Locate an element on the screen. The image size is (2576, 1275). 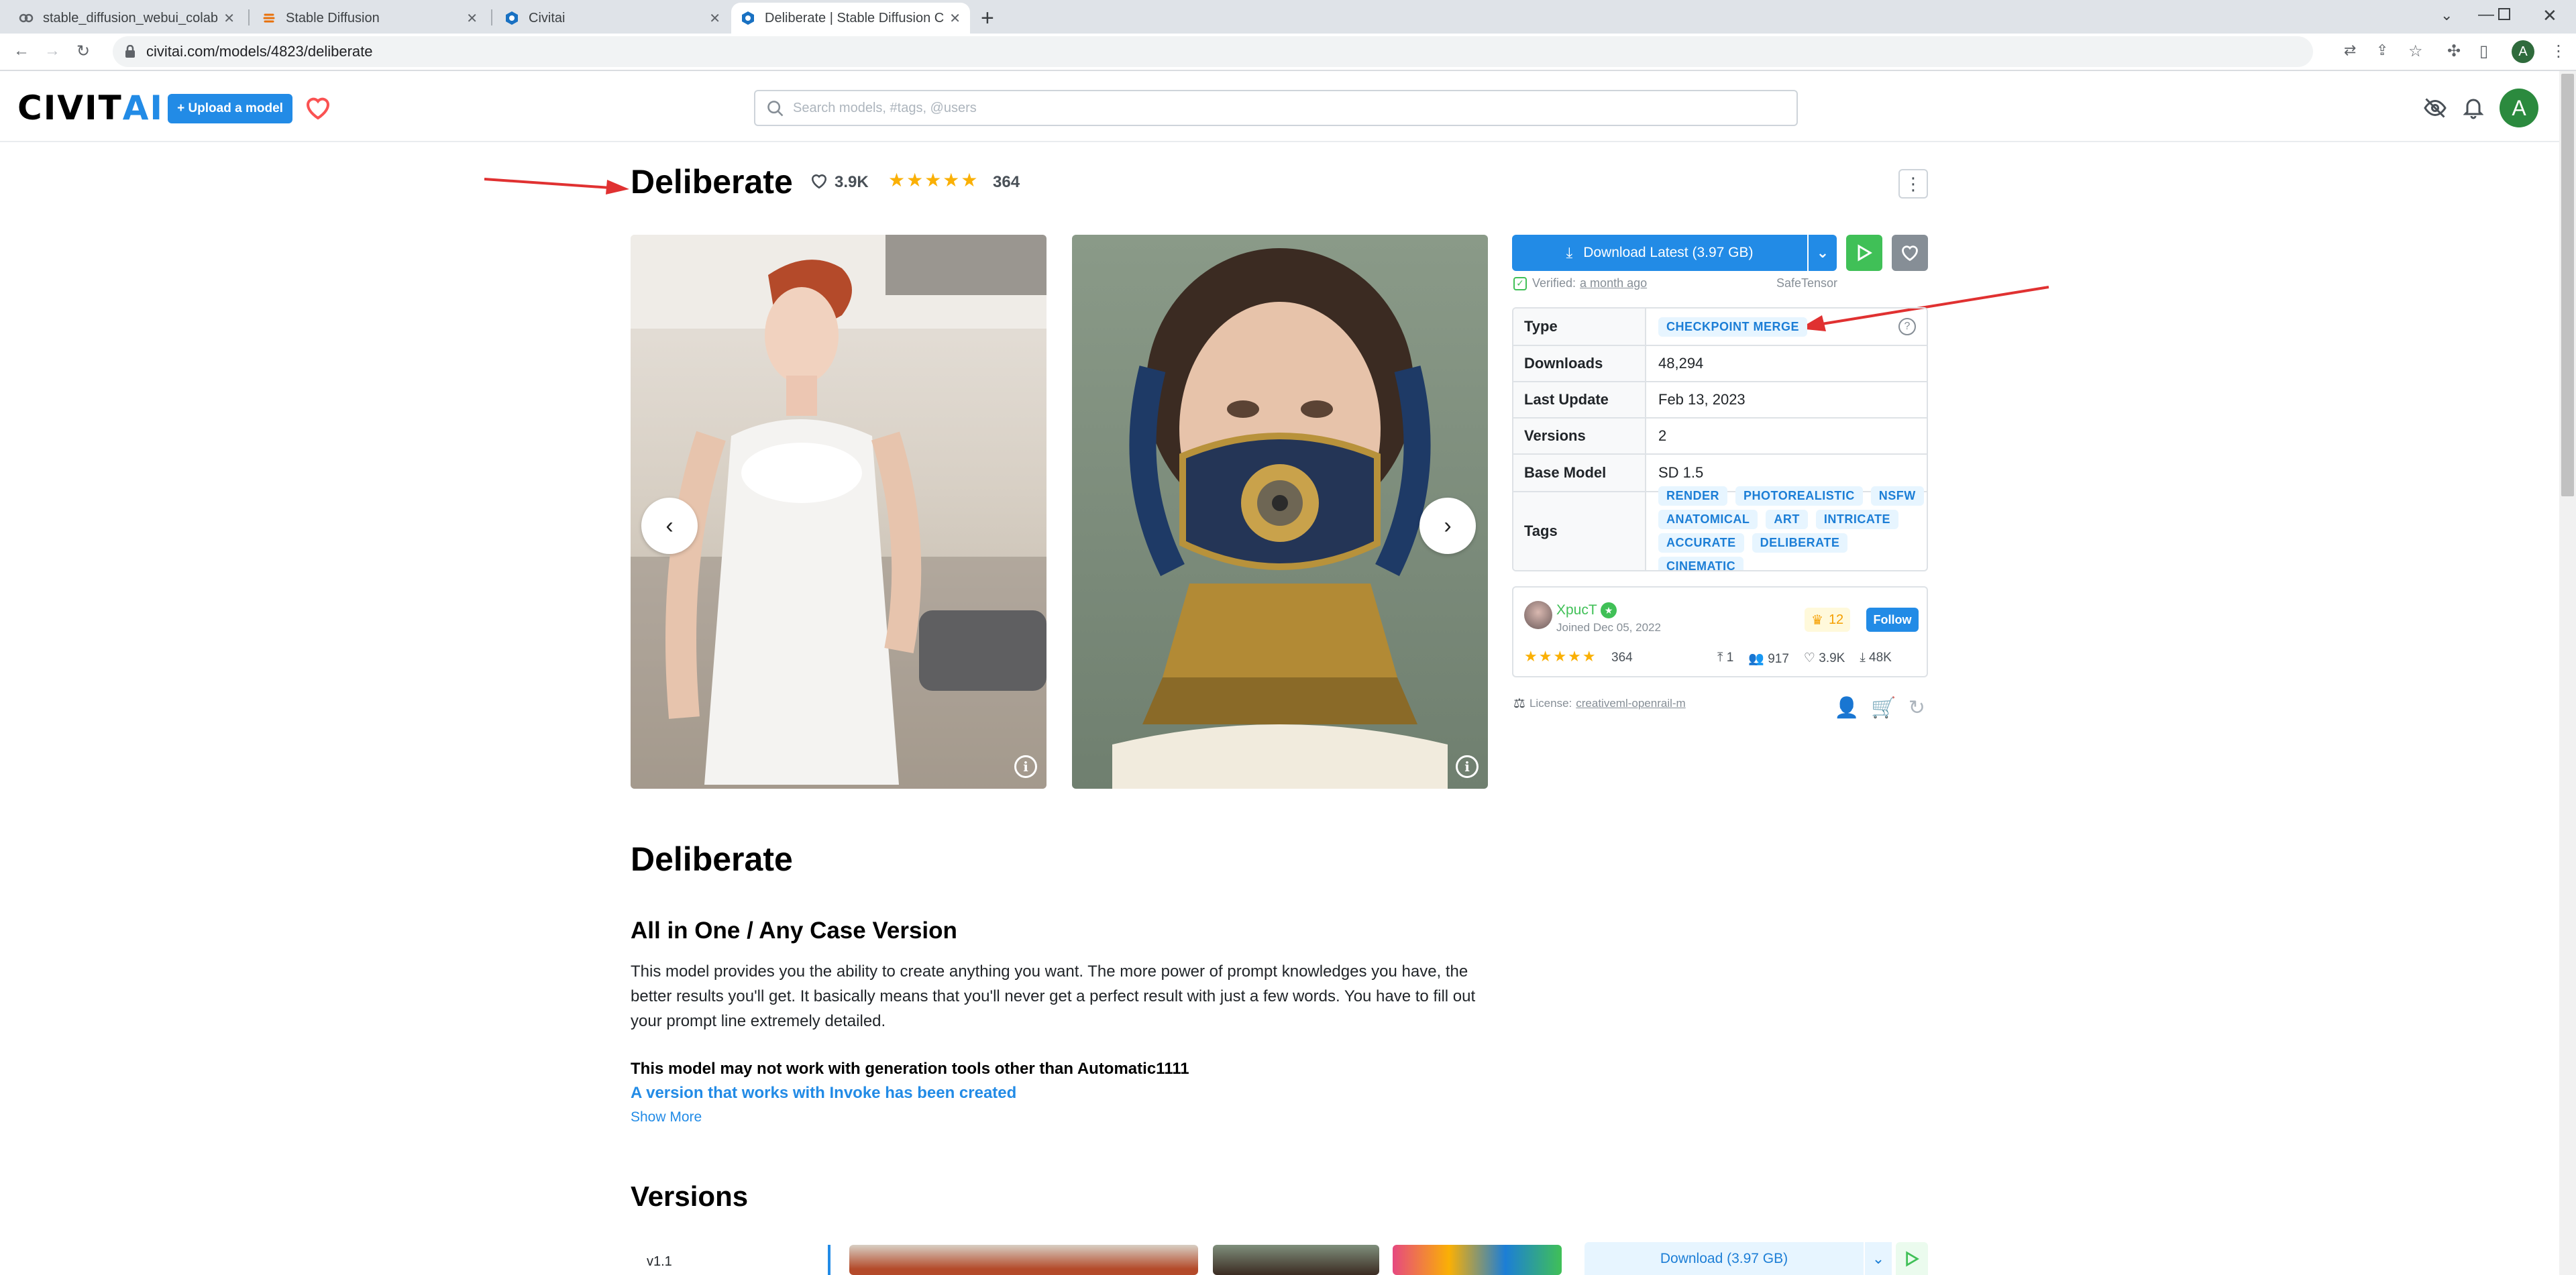
carousel-prev-button: ‹ is located at coordinates (669, 526).